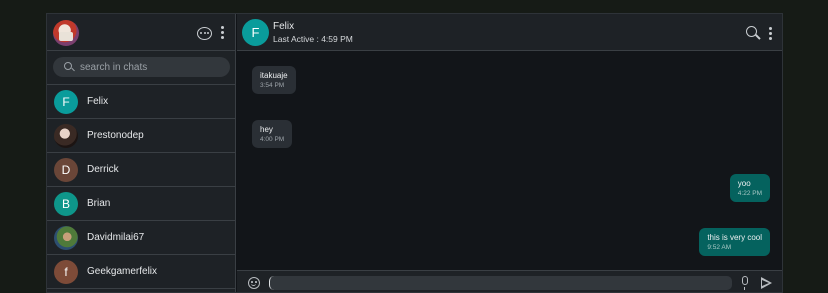 The height and width of the screenshot is (293, 828). Describe the element at coordinates (141, 170) in the screenshot. I see `contact-item: D Derrick` at that location.